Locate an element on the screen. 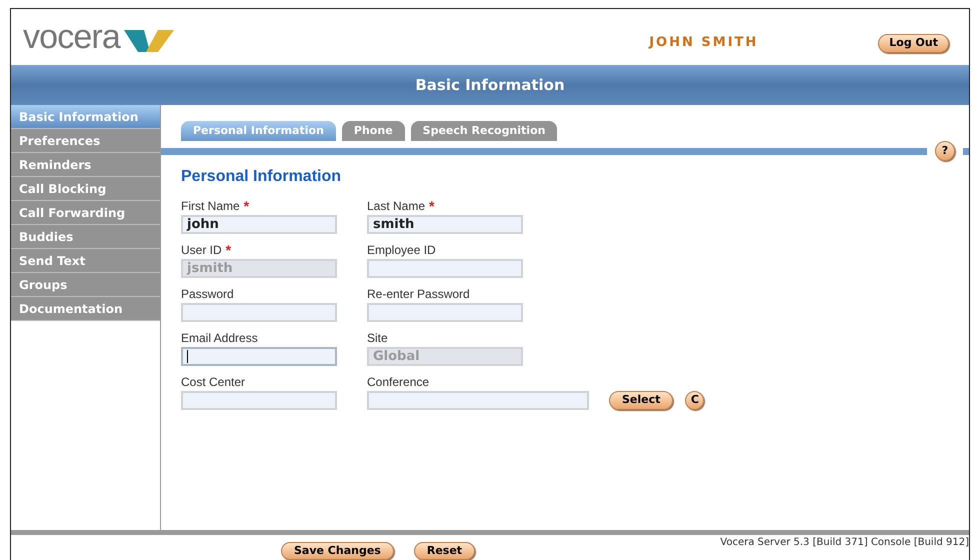  field-label: Password is located at coordinates (207, 294).